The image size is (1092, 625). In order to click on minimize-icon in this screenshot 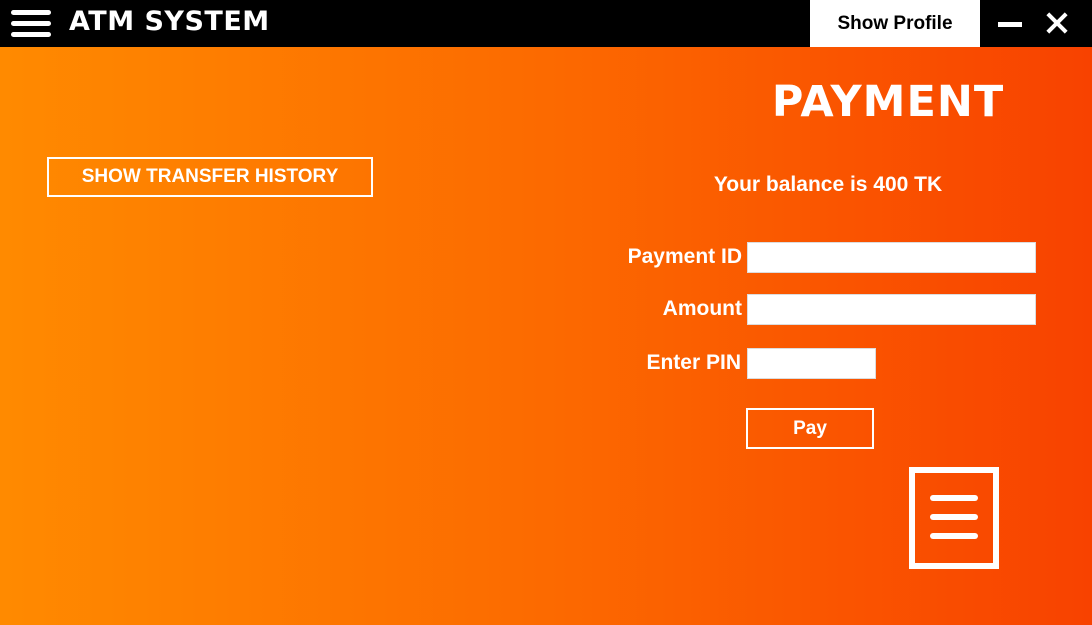, I will do `click(1010, 24)`.